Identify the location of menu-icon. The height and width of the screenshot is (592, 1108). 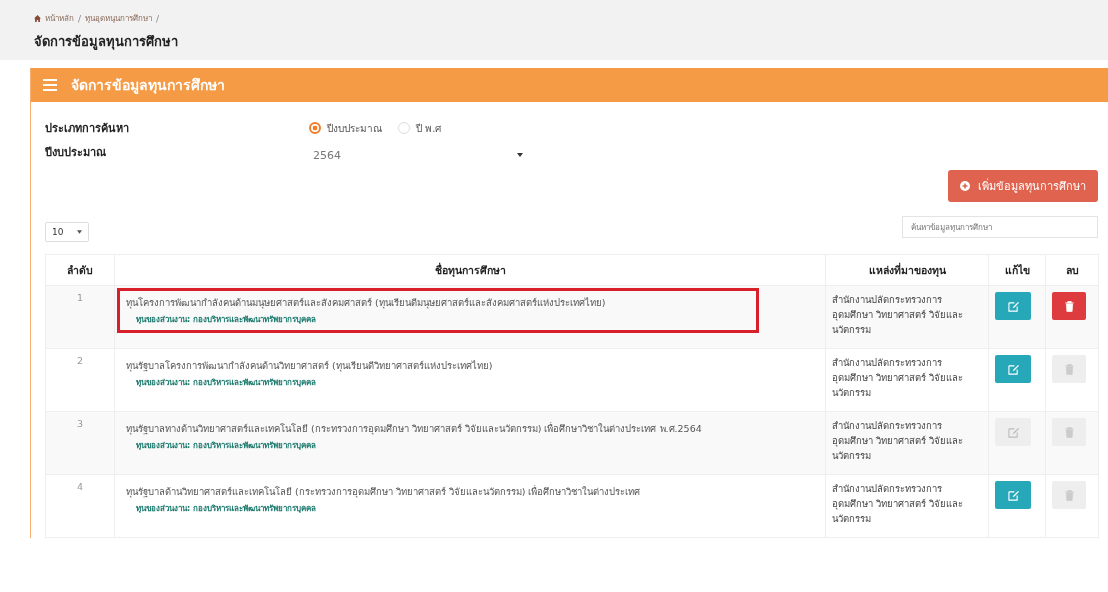
(50, 85).